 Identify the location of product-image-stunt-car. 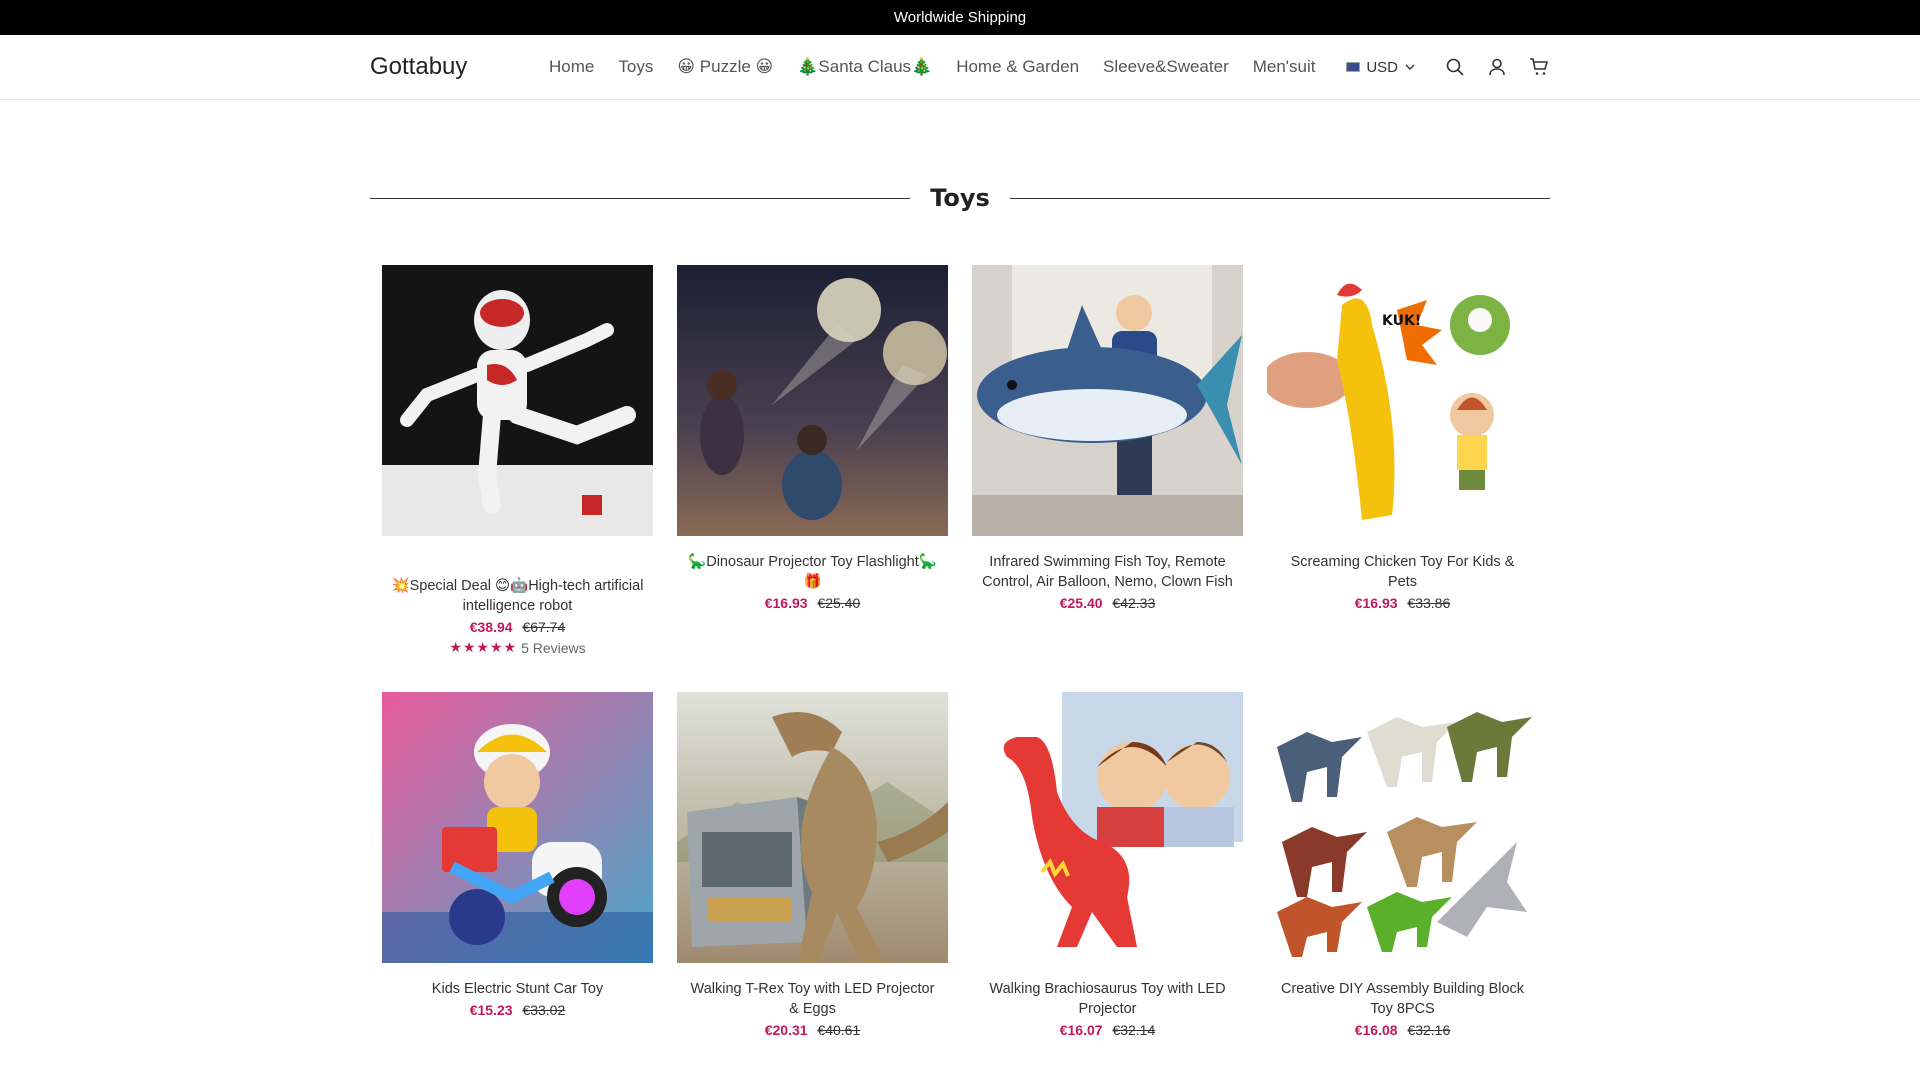
(517, 827).